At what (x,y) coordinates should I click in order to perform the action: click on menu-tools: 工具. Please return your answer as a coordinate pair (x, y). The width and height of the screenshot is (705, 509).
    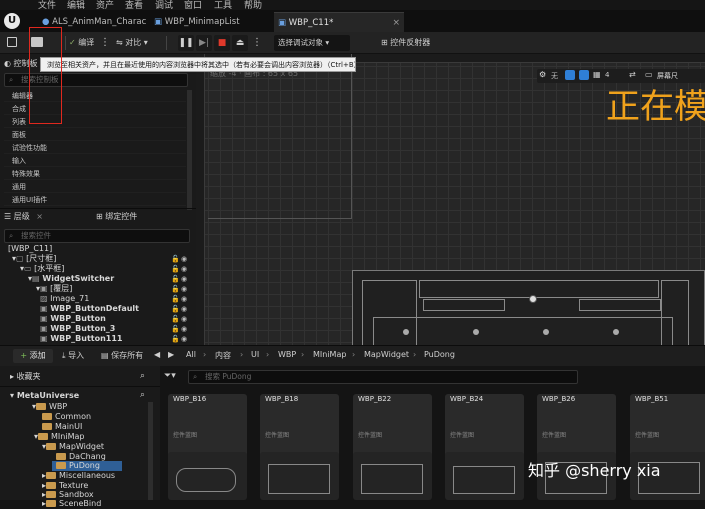
    Looking at the image, I should click on (223, 5).